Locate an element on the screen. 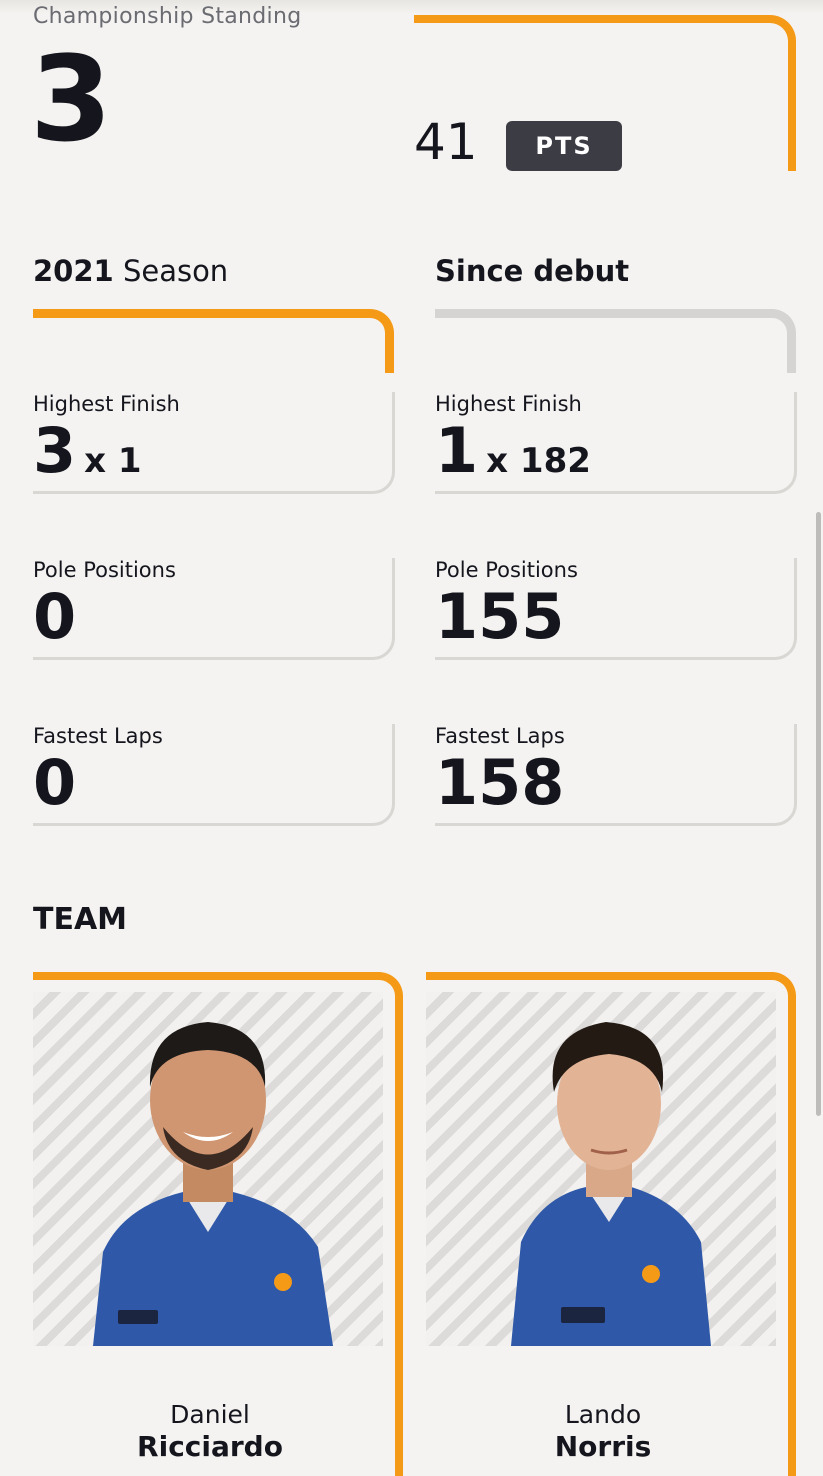 This screenshot has width=823, height=1476. debut-highest-finish-card: Highest Finish 1x 182 is located at coordinates (616, 443).